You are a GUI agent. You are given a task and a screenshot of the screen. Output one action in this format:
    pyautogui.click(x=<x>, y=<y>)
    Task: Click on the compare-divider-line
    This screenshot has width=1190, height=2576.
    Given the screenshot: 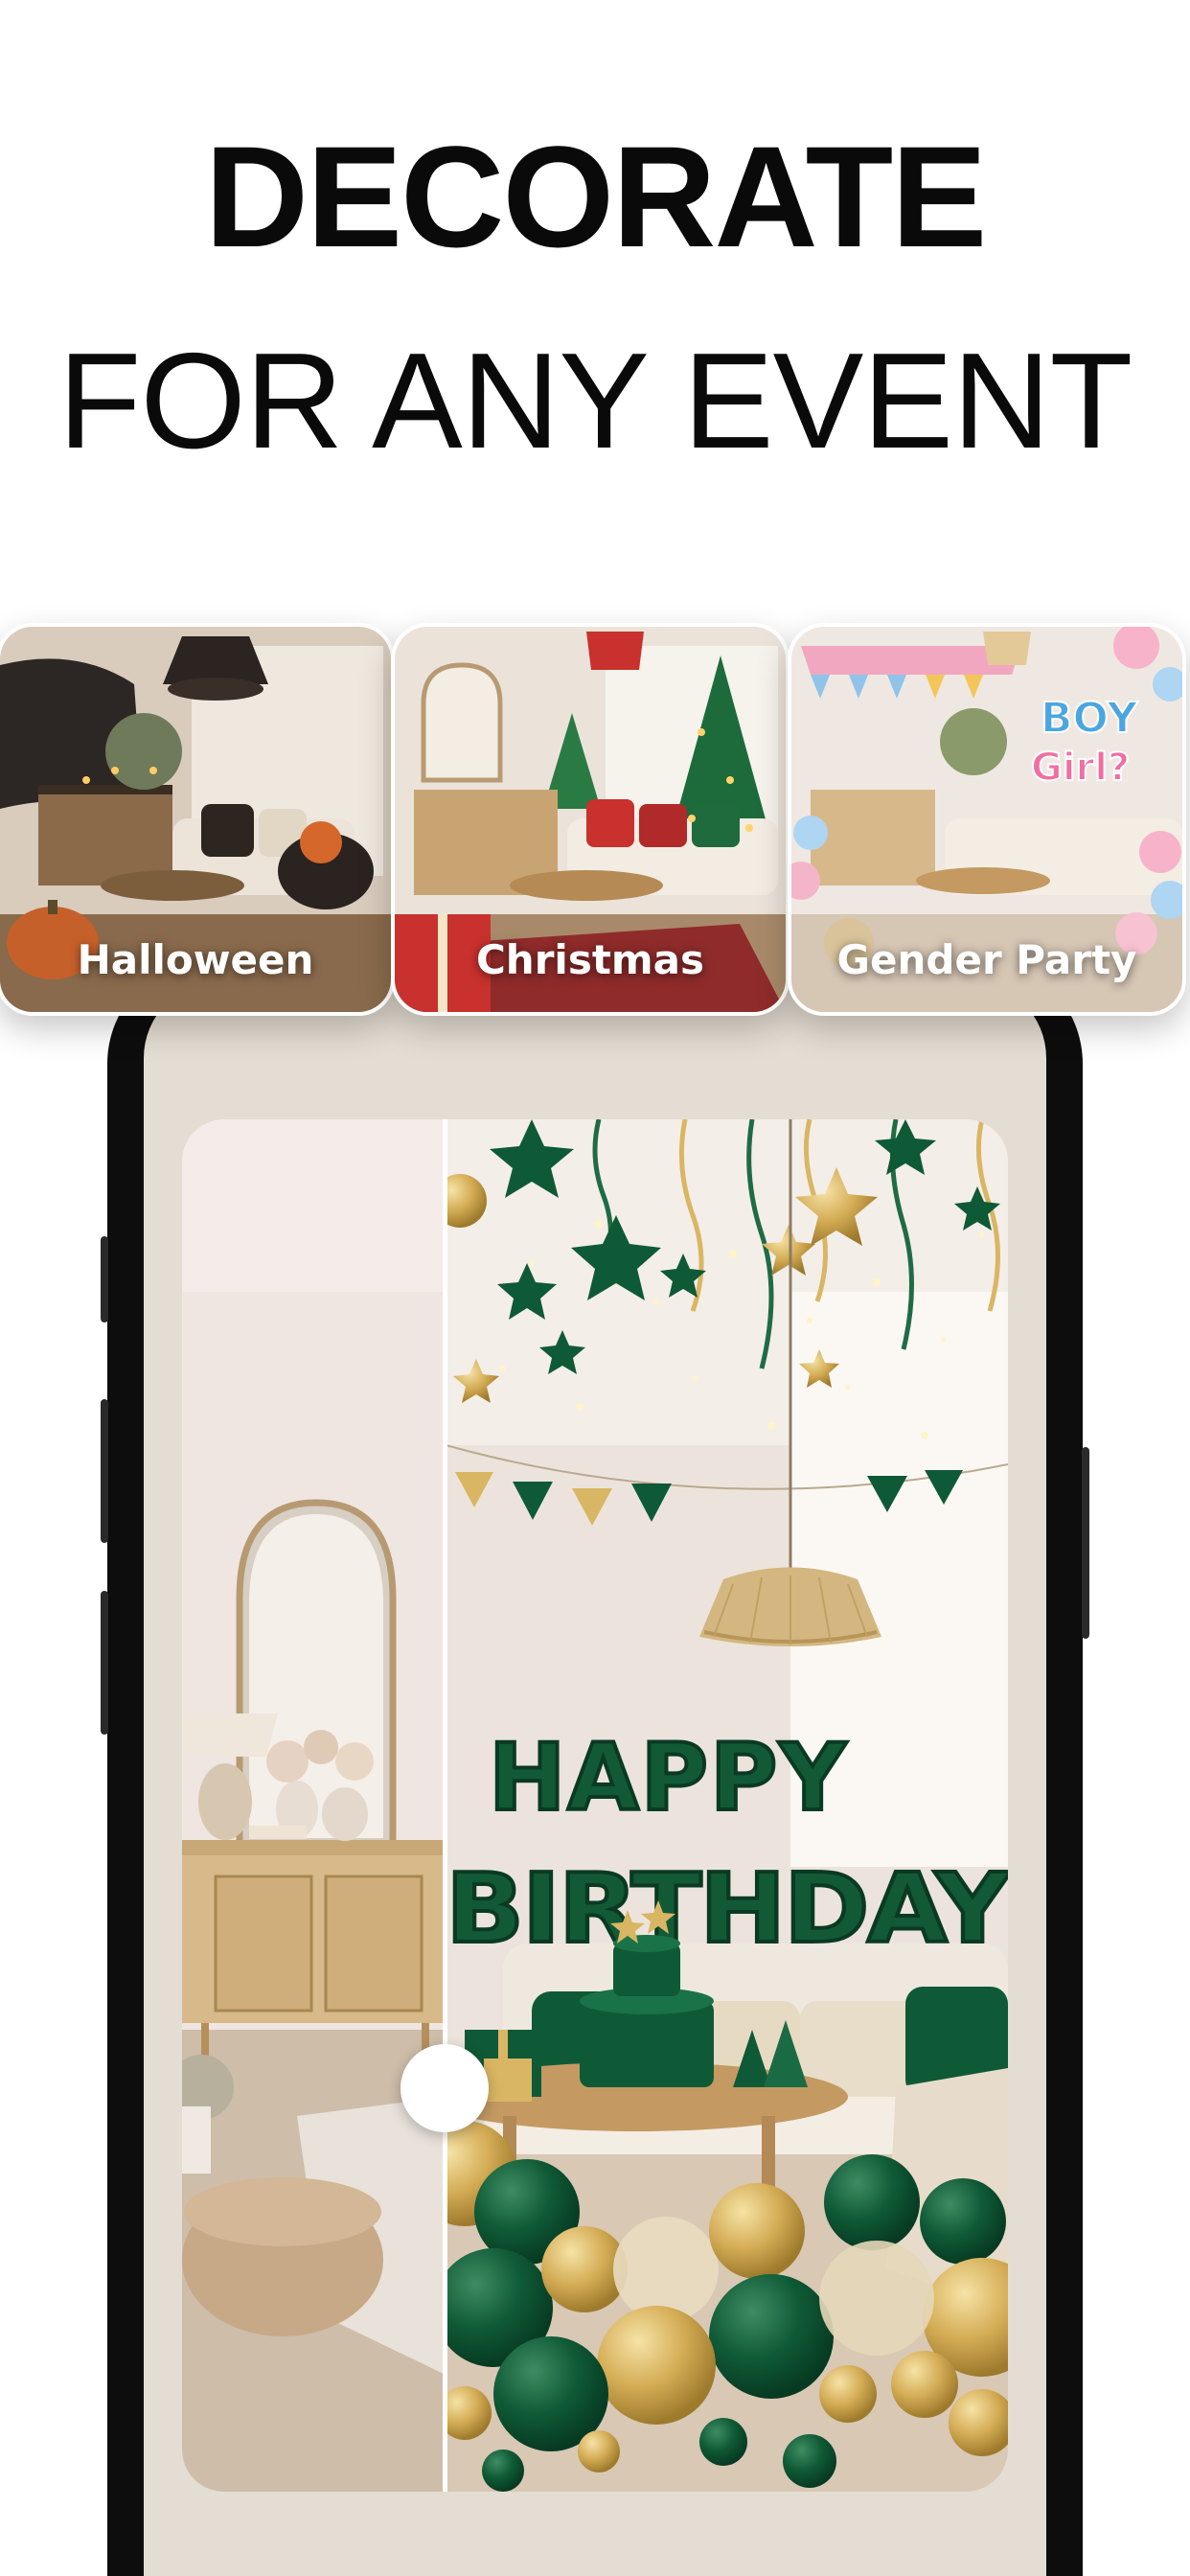 What is the action you would take?
    pyautogui.click(x=445, y=1805)
    